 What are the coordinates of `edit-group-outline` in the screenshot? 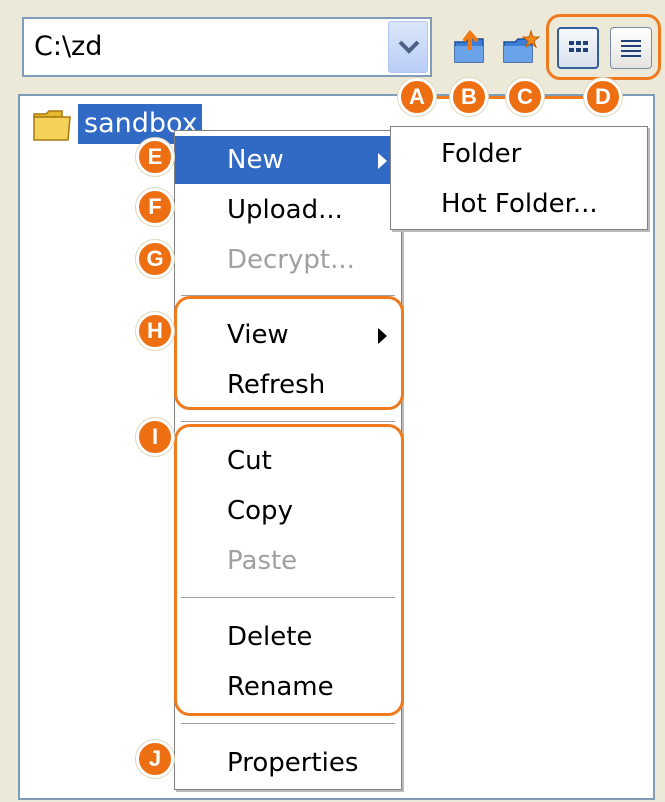 It's located at (289, 570).